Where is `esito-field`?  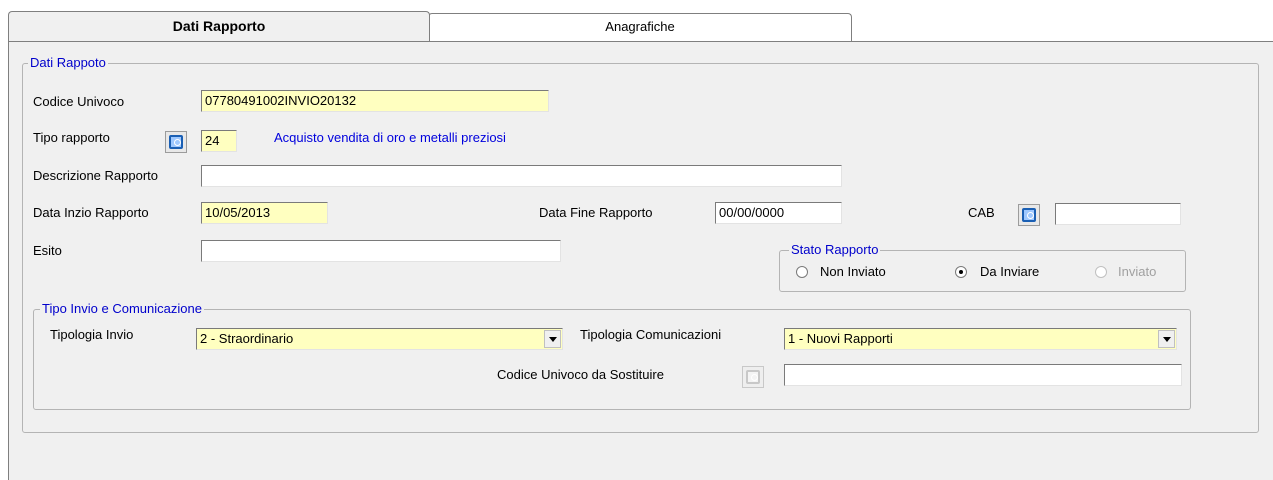 esito-field is located at coordinates (381, 251).